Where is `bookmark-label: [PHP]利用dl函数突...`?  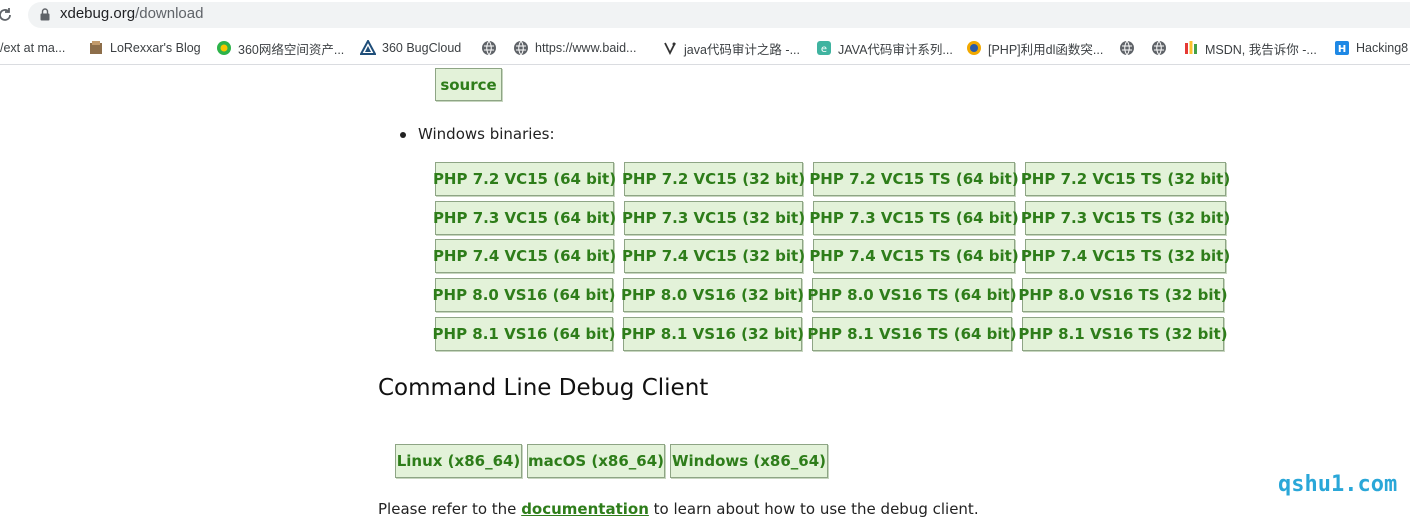
bookmark-label: [PHP]利用dl函数突... is located at coordinates (1046, 49).